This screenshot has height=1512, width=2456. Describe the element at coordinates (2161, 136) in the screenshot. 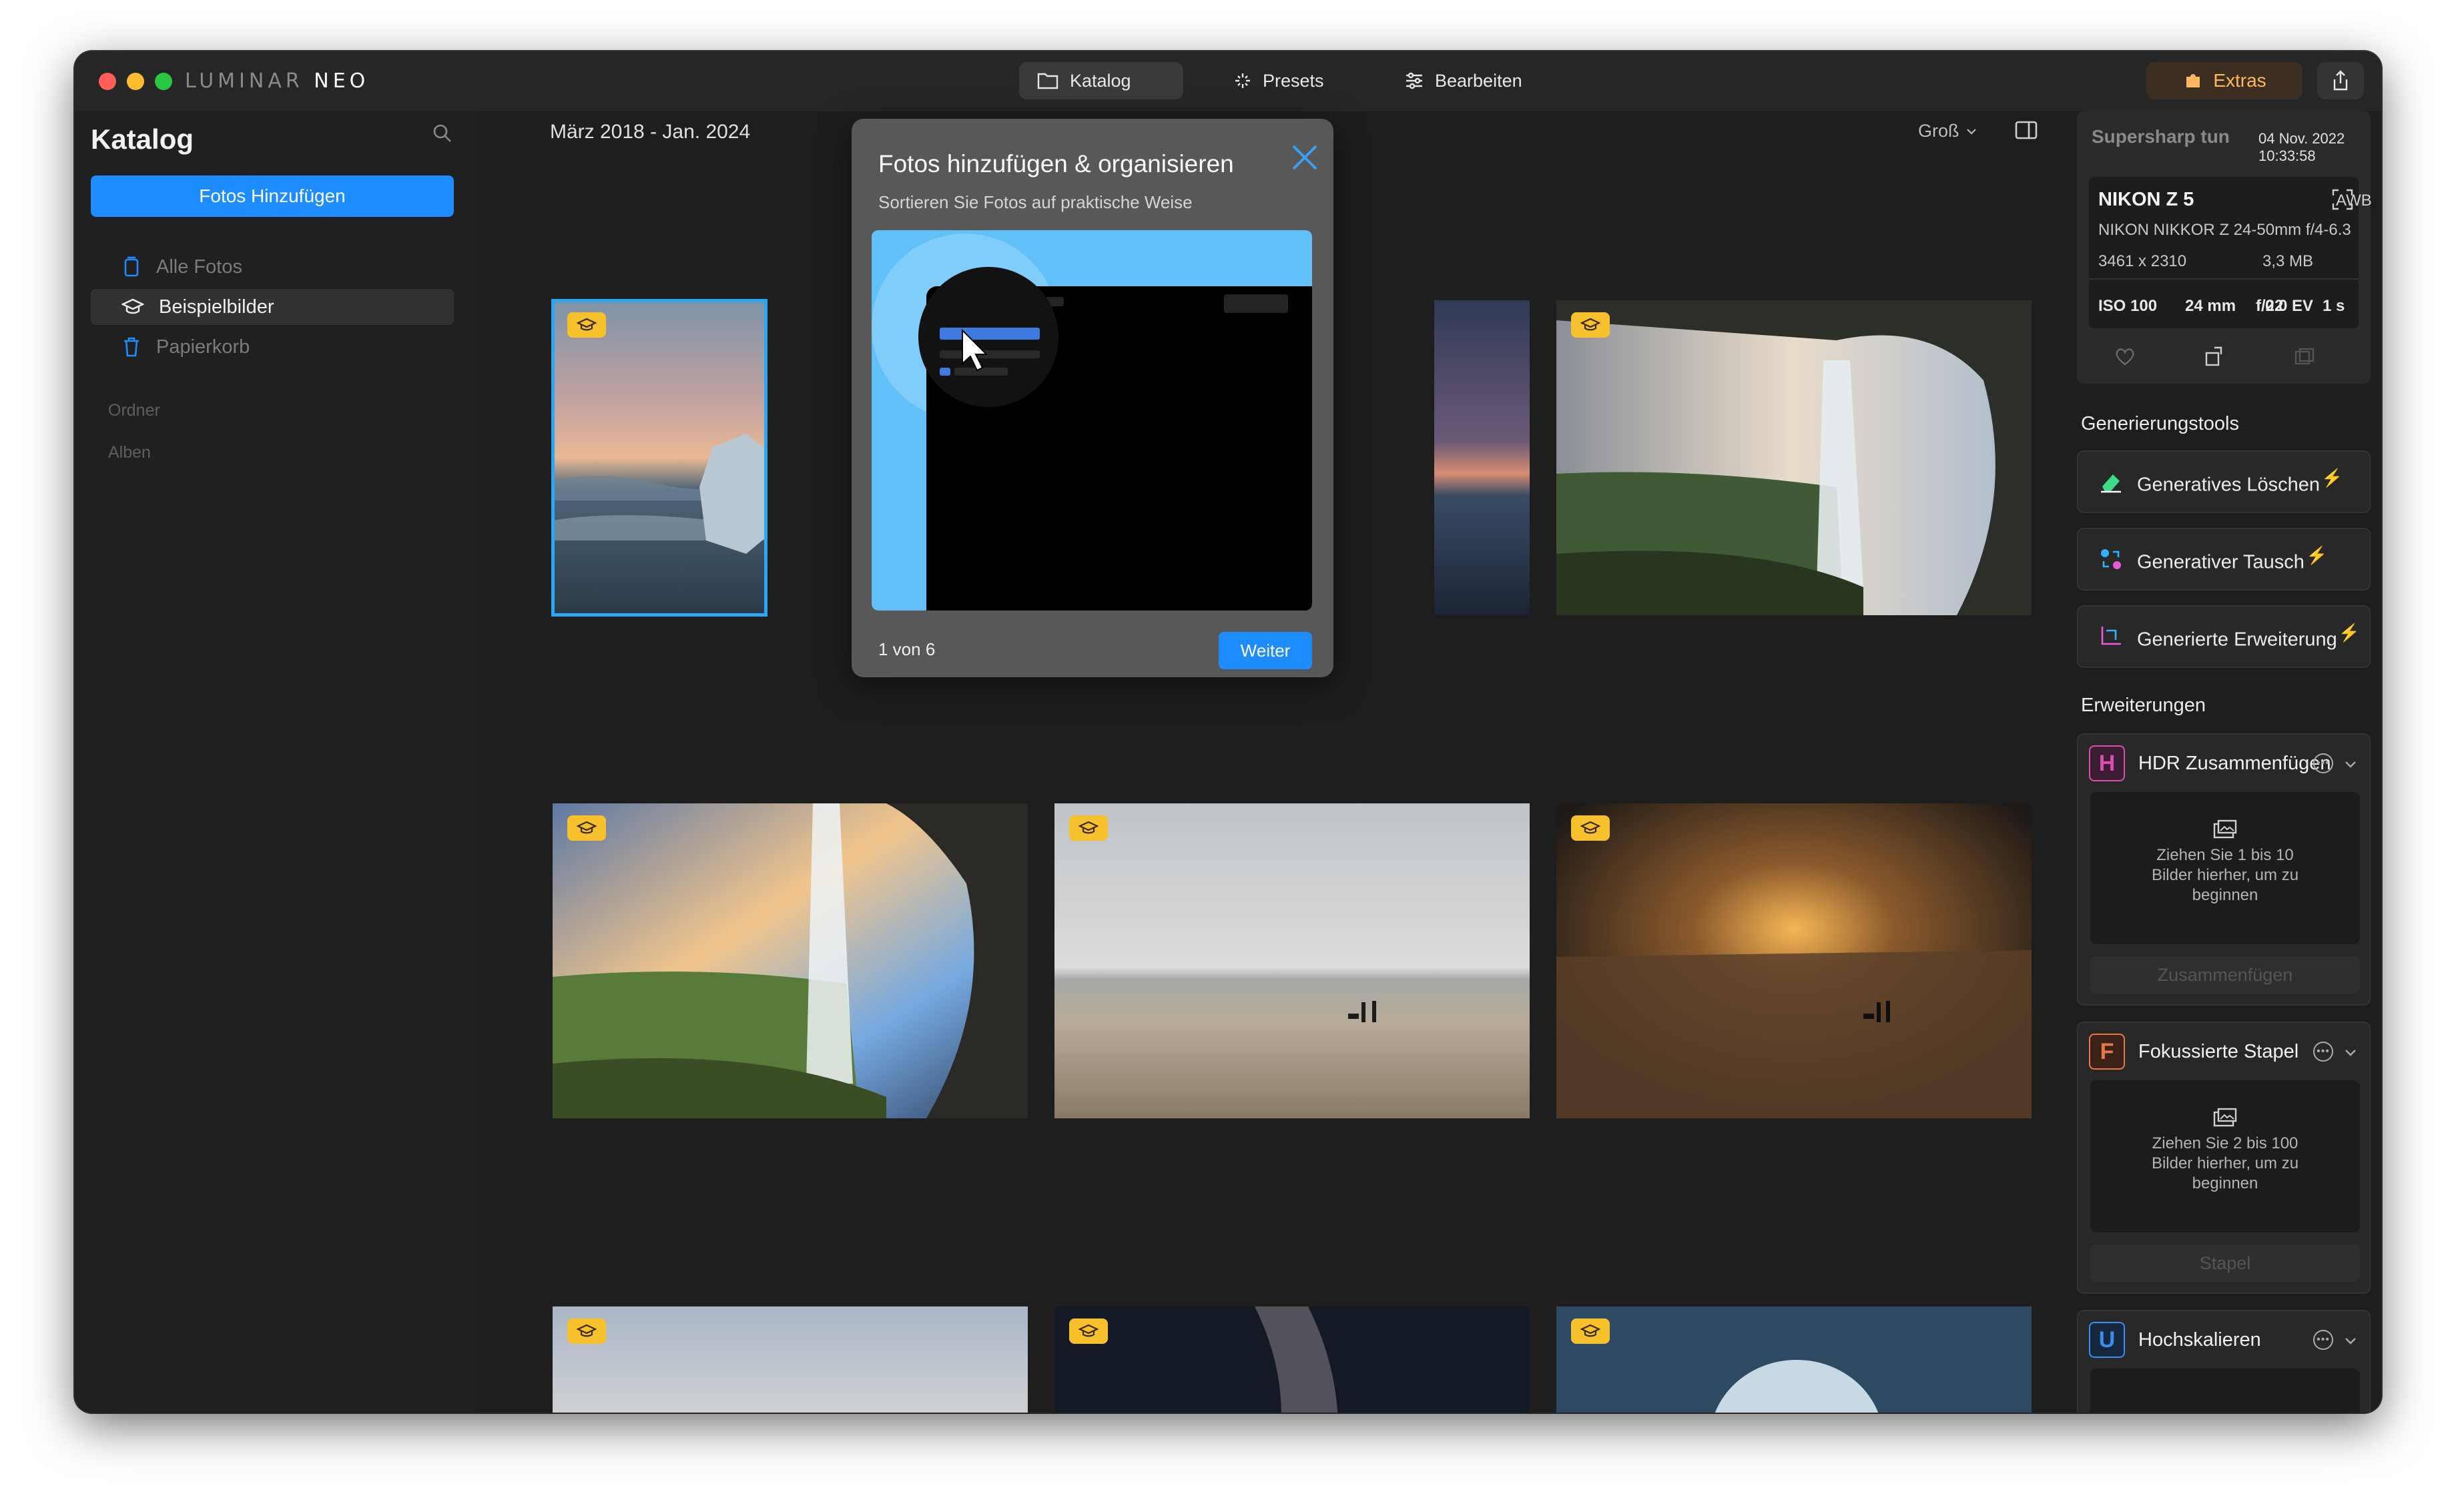

I see `info-title: Supersharp tun` at that location.